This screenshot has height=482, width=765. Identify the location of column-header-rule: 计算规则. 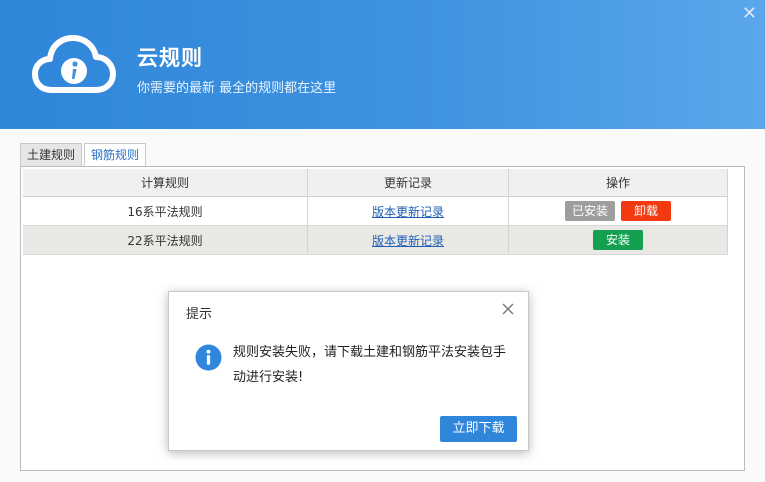
(165, 182).